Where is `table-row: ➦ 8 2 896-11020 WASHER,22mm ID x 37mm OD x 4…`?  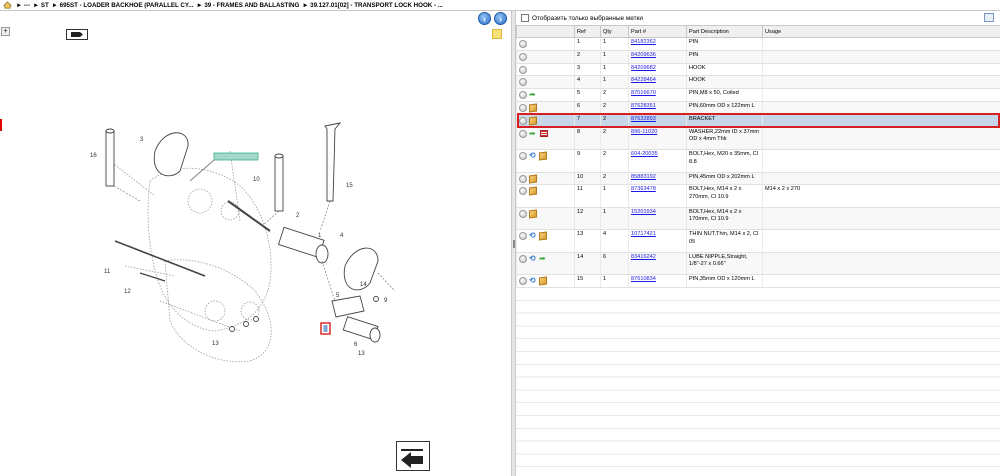
table-row: ➦ 8 2 896-11020 WASHER,22mm ID x 37mm OD x 4… is located at coordinates (758, 139).